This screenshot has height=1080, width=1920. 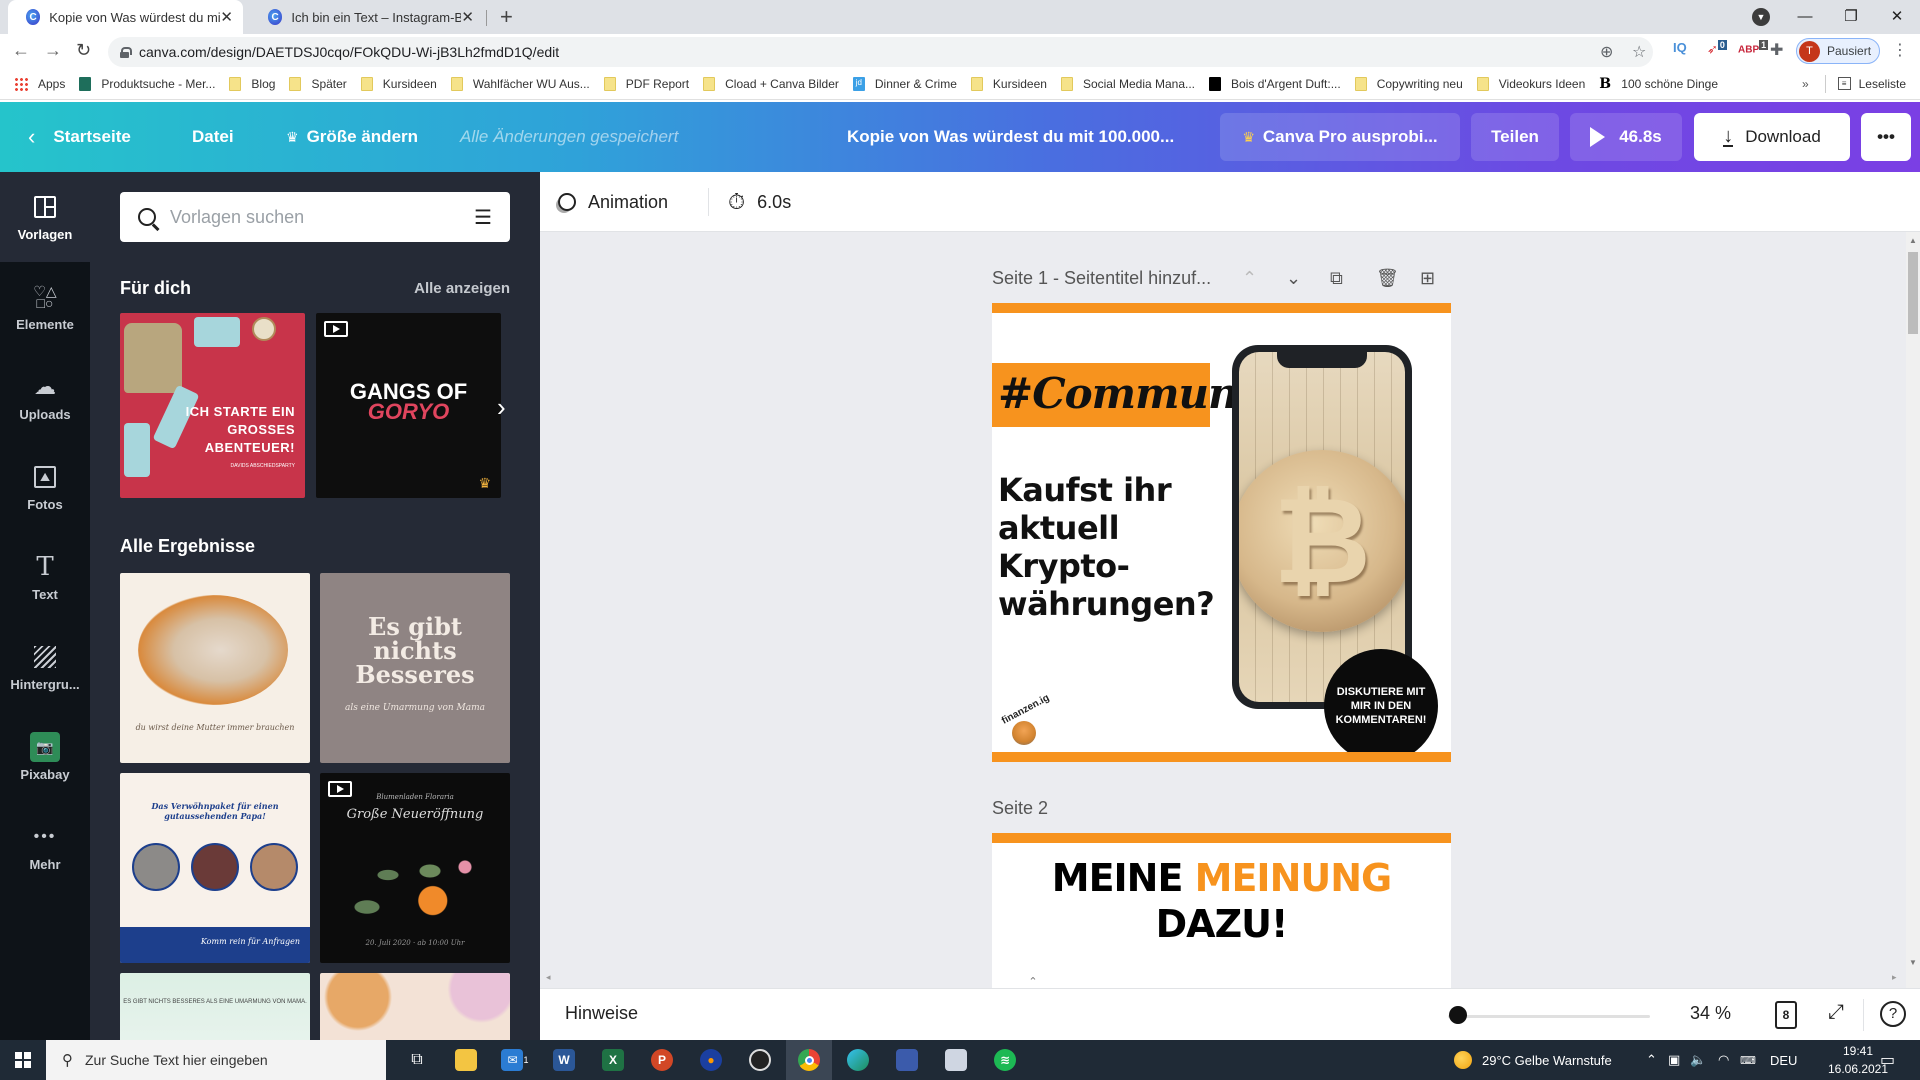 What do you see at coordinates (367, 17) in the screenshot?
I see `browser-tab: C Ich bin ein Text – Instagram-Beitr ✕` at bounding box center [367, 17].